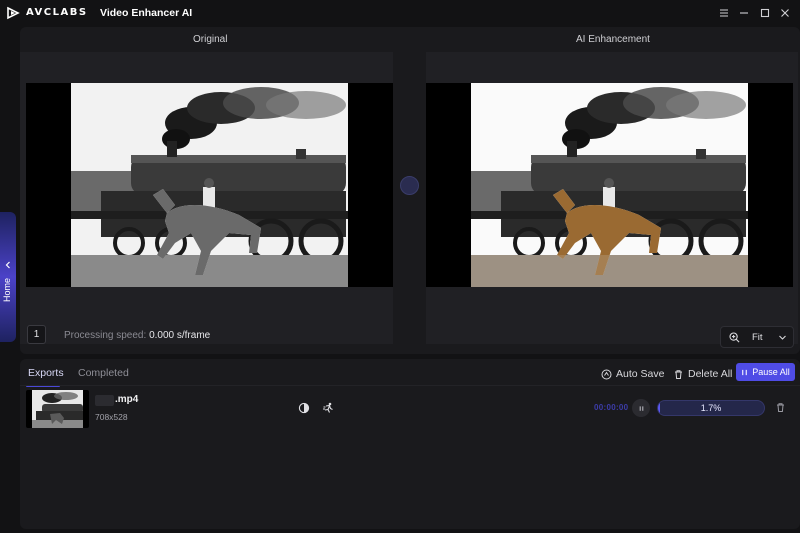  What do you see at coordinates (36, 334) in the screenshot?
I see `frame-number-field: 1` at bounding box center [36, 334].